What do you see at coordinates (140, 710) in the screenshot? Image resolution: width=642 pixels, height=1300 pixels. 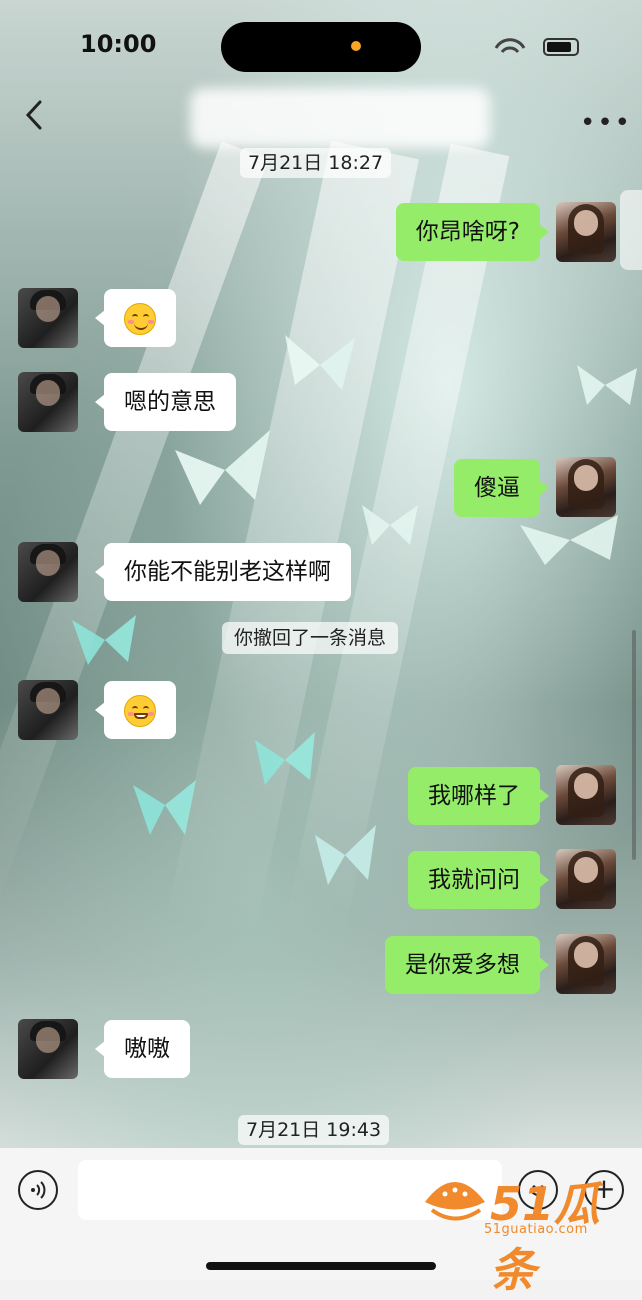 I see `grinning-face-icon` at bounding box center [140, 710].